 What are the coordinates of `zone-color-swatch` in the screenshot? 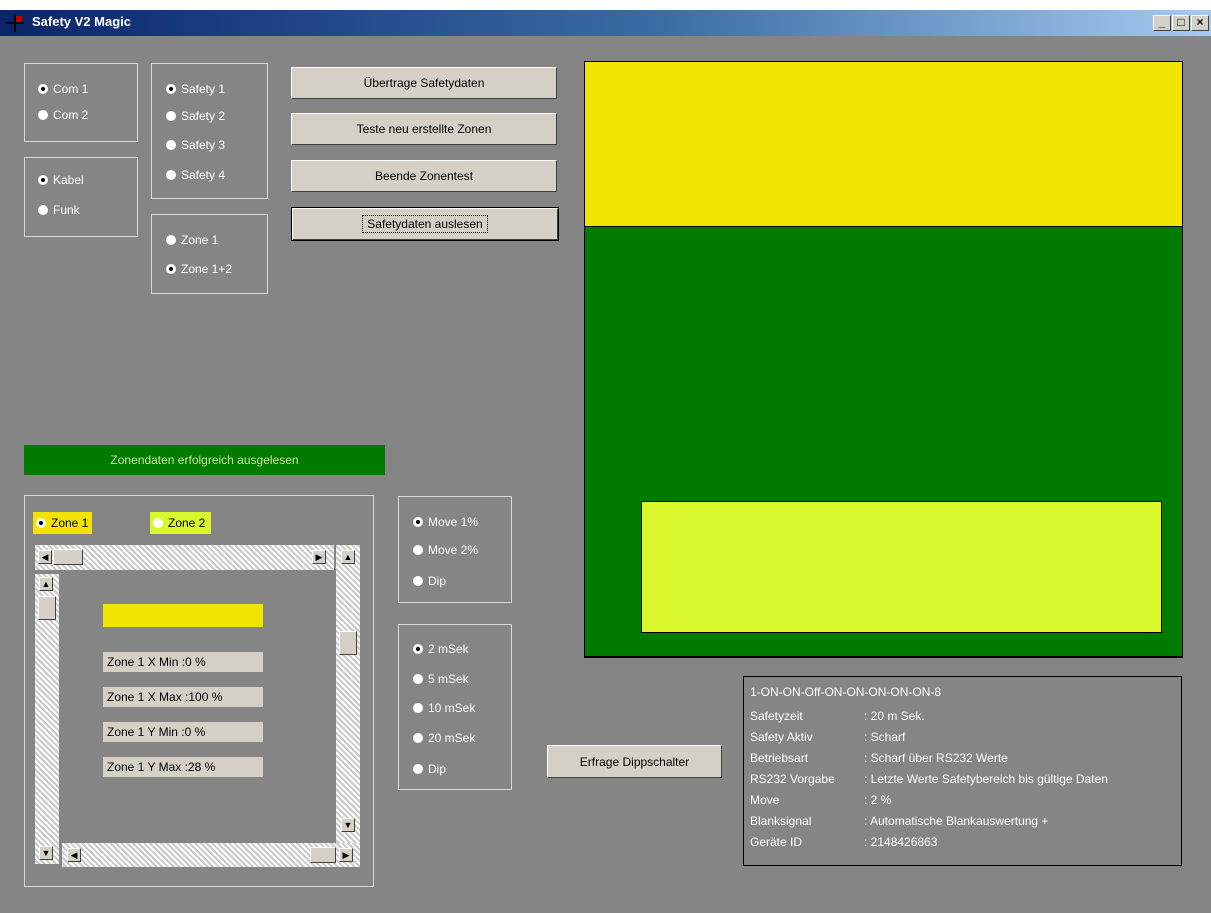 It's located at (183, 615).